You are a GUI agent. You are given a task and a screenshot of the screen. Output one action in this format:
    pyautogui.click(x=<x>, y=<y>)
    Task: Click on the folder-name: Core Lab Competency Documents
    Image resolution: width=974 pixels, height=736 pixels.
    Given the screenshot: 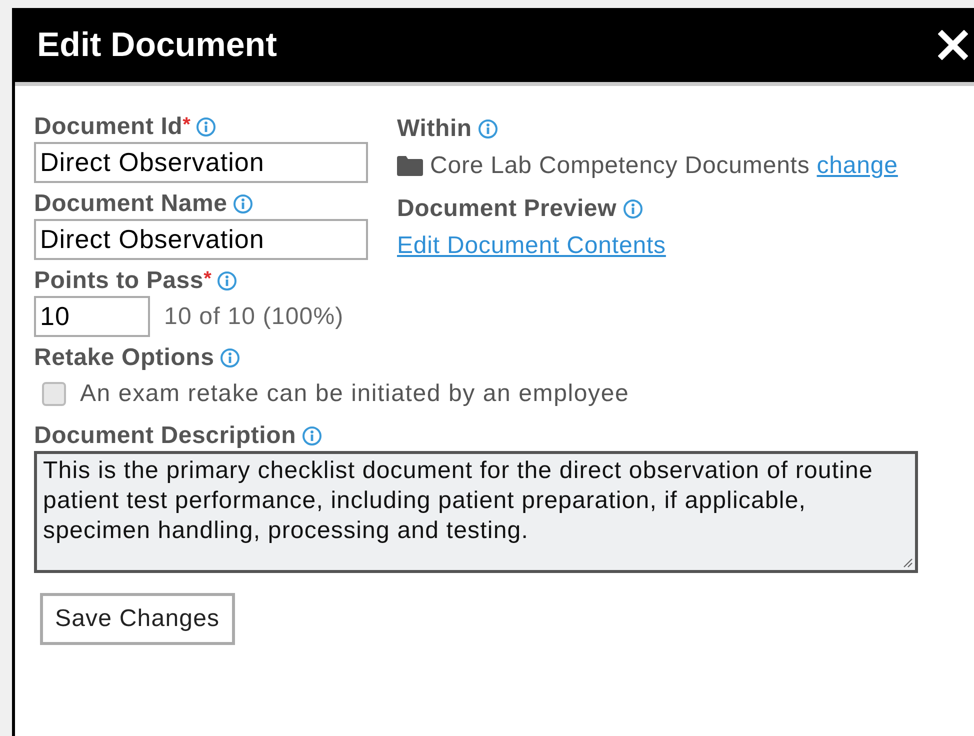 What is the action you would take?
    pyautogui.click(x=620, y=166)
    